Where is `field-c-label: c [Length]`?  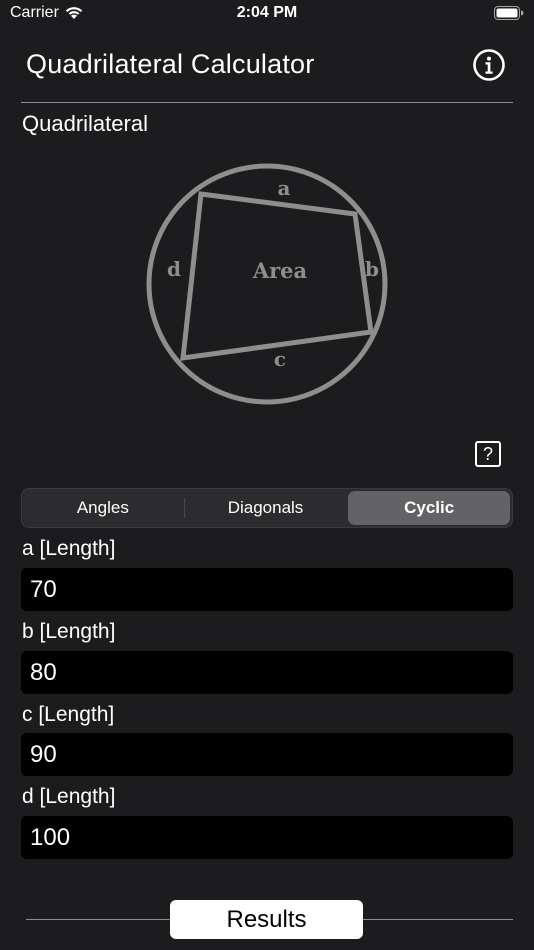
field-c-label: c [Length] is located at coordinates (68, 714).